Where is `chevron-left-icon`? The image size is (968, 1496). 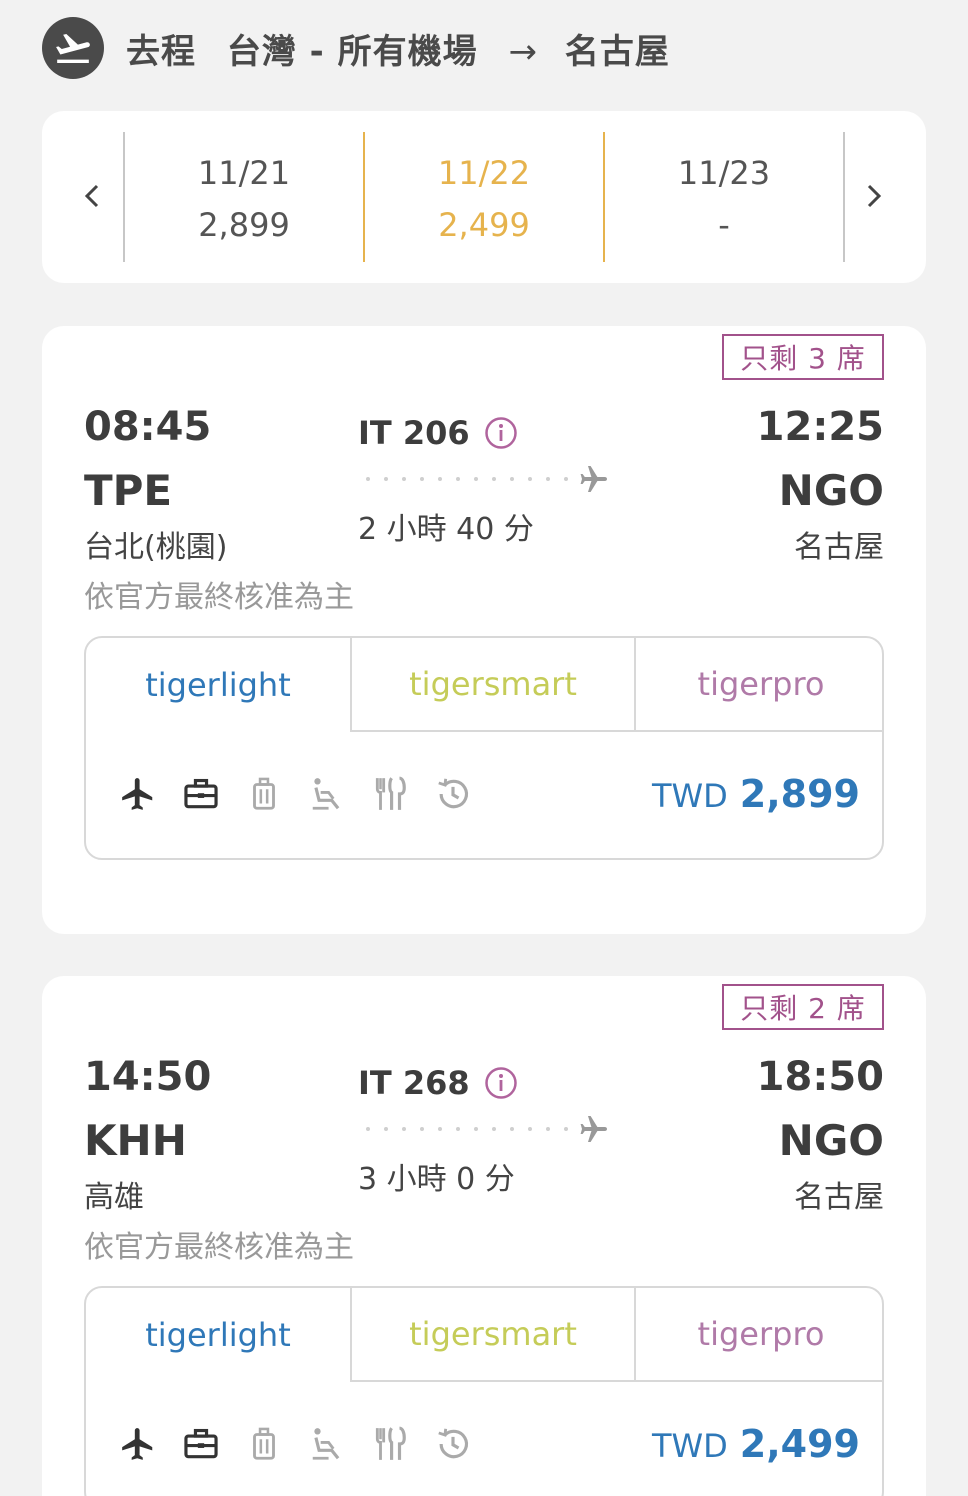 chevron-left-icon is located at coordinates (91, 196).